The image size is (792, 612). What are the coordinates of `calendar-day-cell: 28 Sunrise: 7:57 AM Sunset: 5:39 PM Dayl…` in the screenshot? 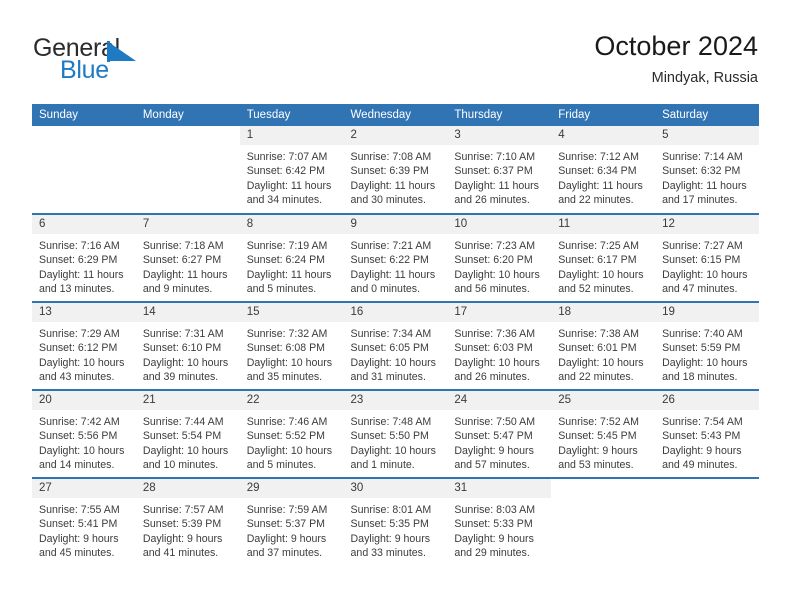 It's located at (187, 521).